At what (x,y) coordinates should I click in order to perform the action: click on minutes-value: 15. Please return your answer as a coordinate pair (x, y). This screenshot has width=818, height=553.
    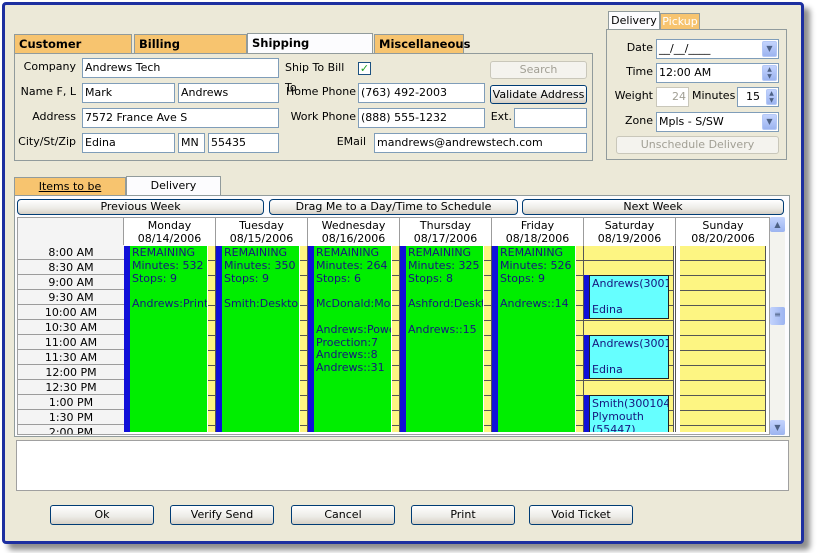
    Looking at the image, I should click on (753, 96).